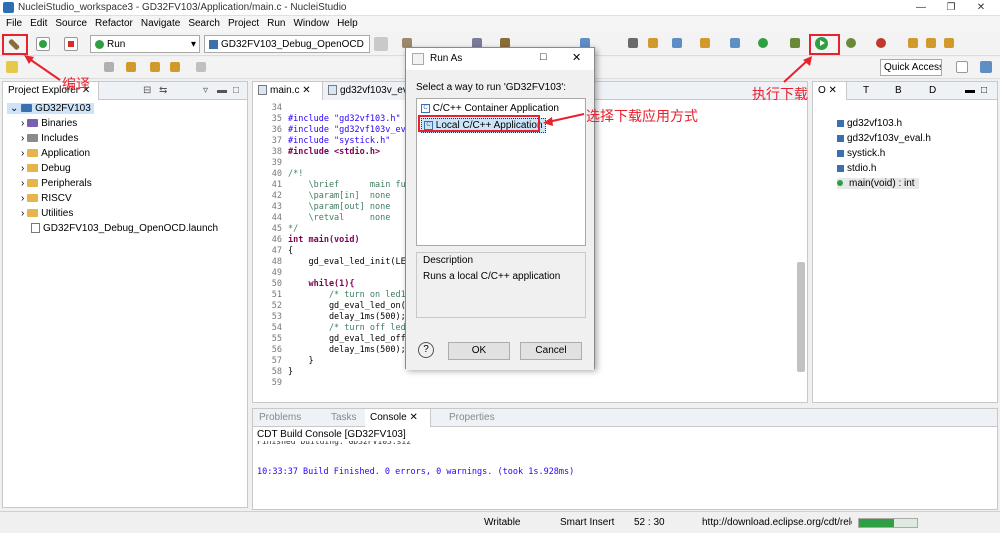  I want to click on choose-arrowhead, so click(548, 121).